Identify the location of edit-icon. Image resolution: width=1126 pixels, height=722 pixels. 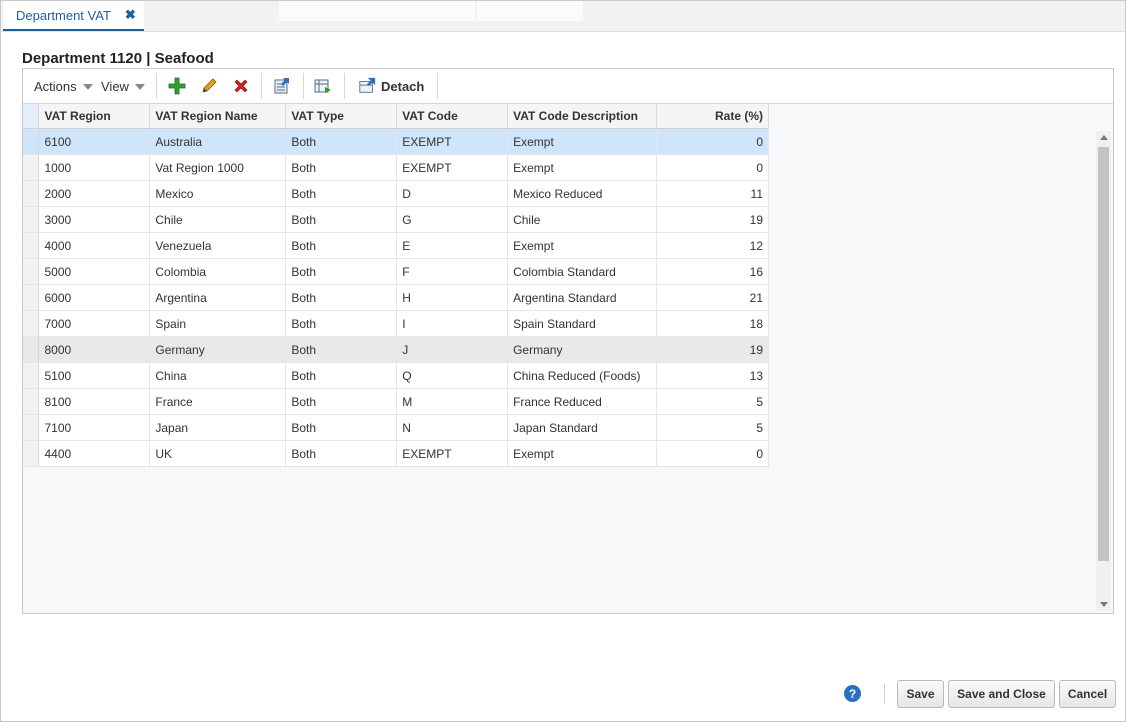
(209, 86).